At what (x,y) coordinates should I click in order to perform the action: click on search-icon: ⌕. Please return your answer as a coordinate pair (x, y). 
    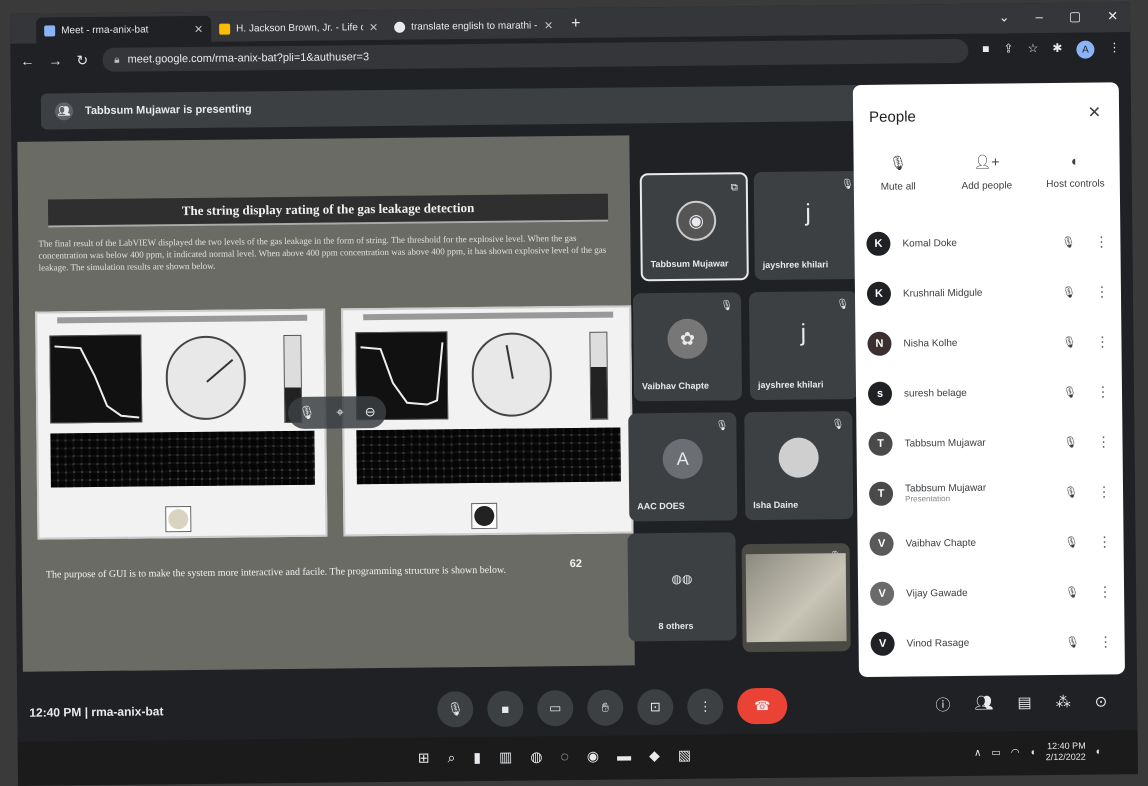
    Looking at the image, I should click on (451, 757).